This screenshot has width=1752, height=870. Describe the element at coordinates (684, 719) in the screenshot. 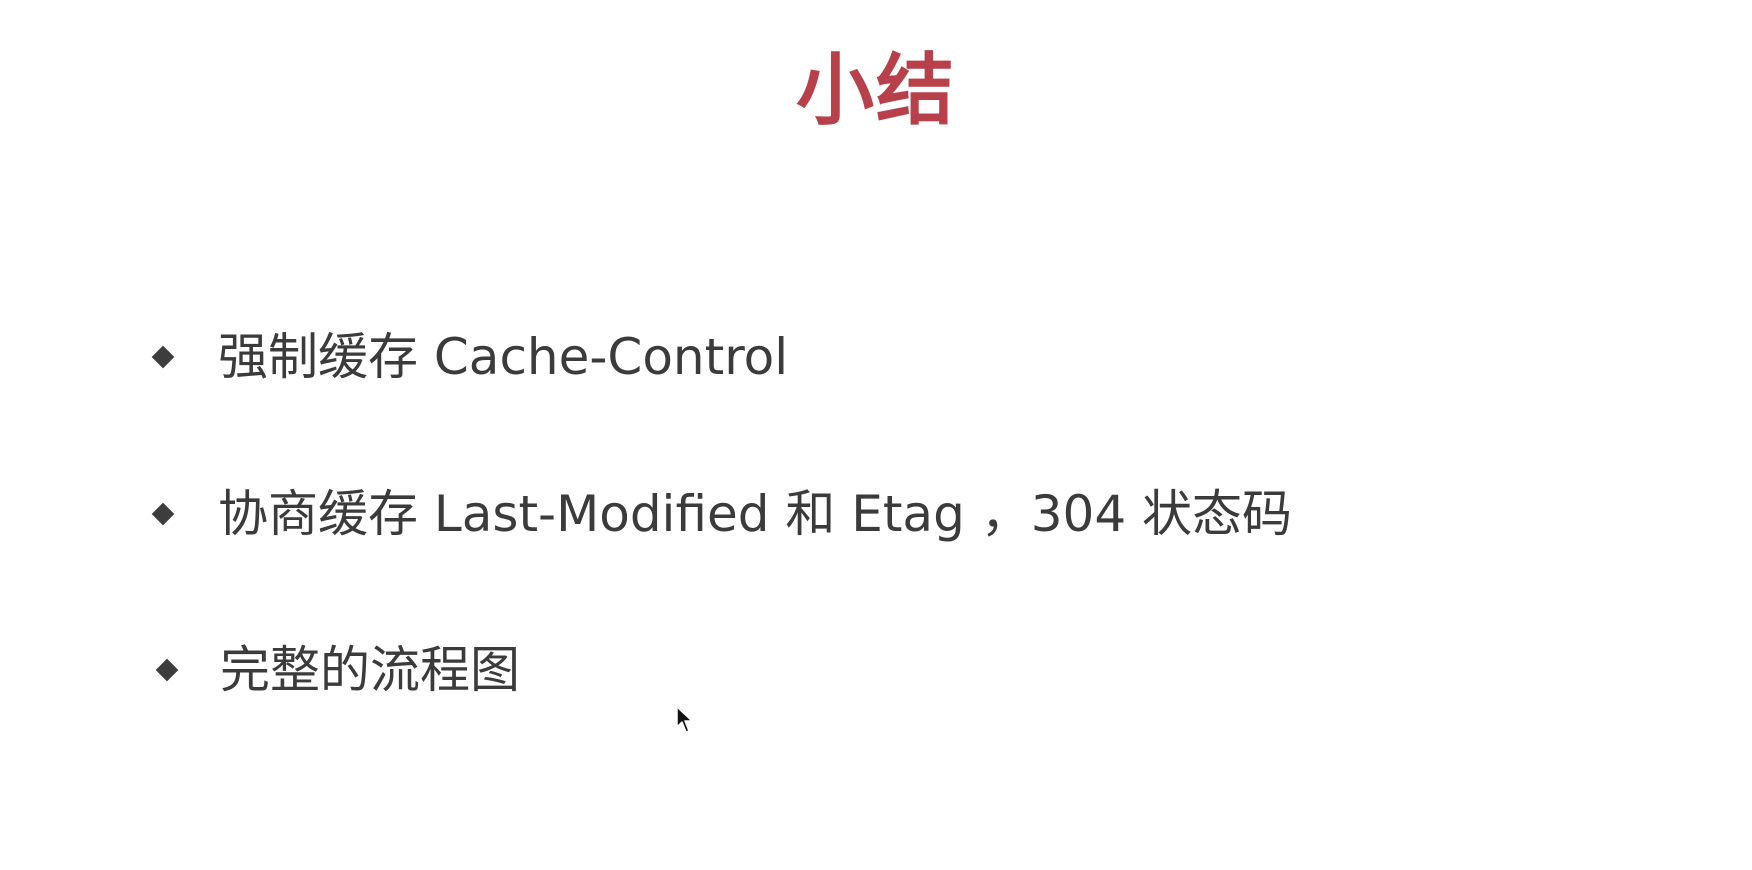

I see `mouse-cursor-icon` at that location.